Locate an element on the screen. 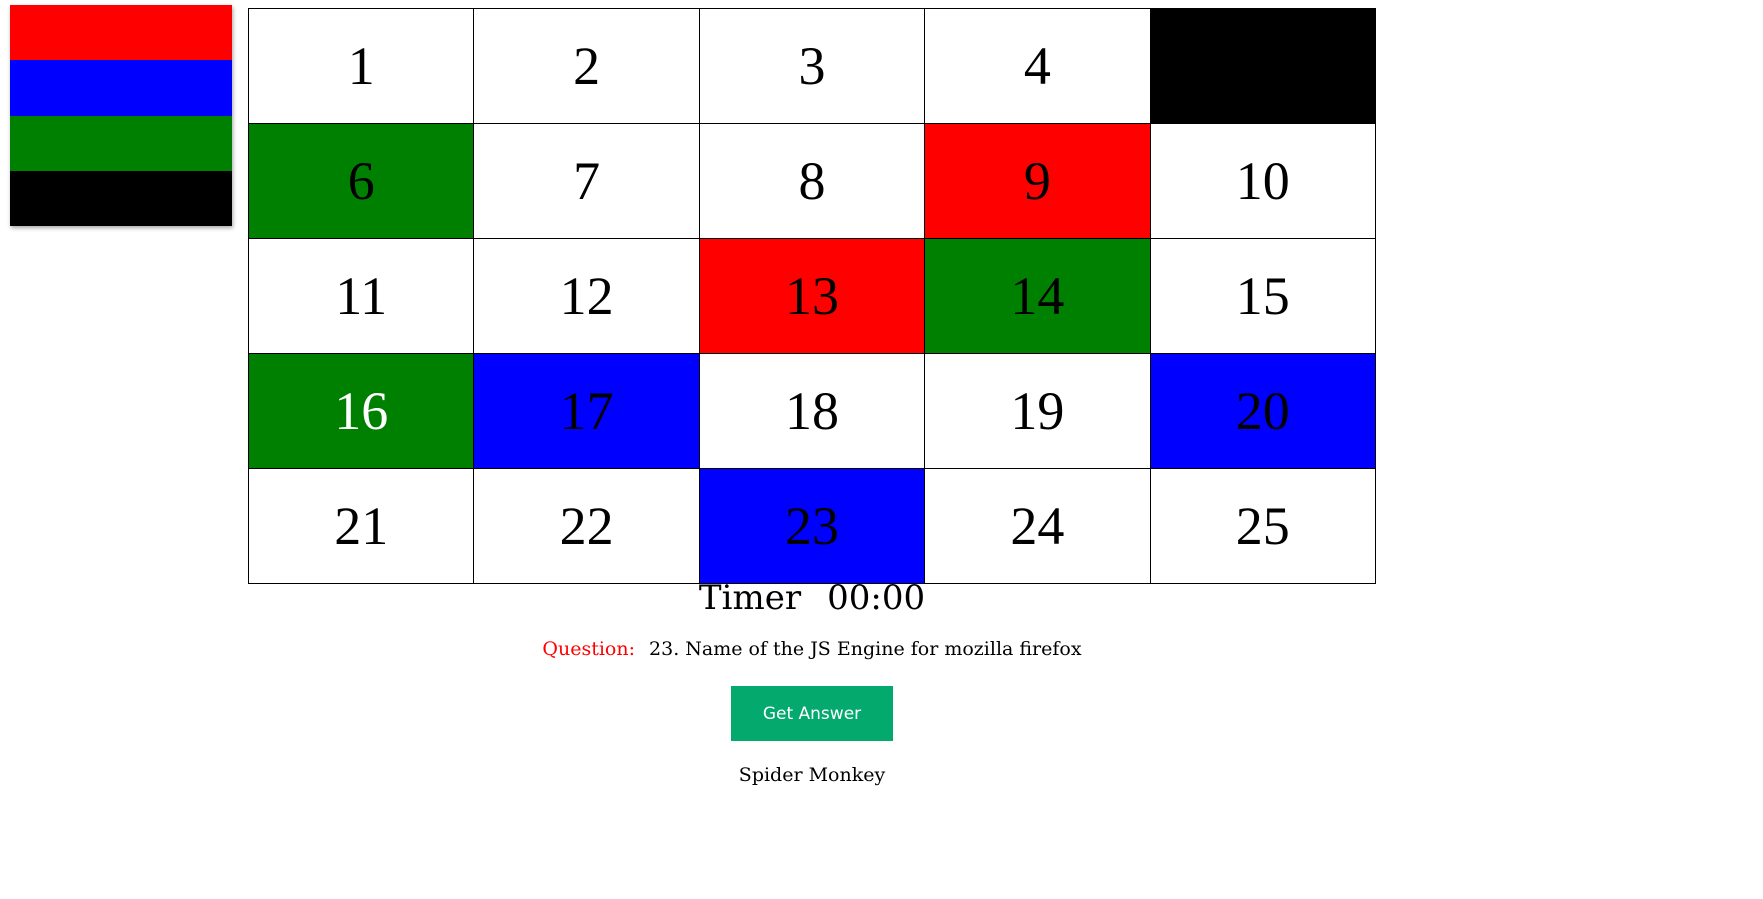 This screenshot has width=1763, height=899. board-cell: 21 is located at coordinates (361, 526).